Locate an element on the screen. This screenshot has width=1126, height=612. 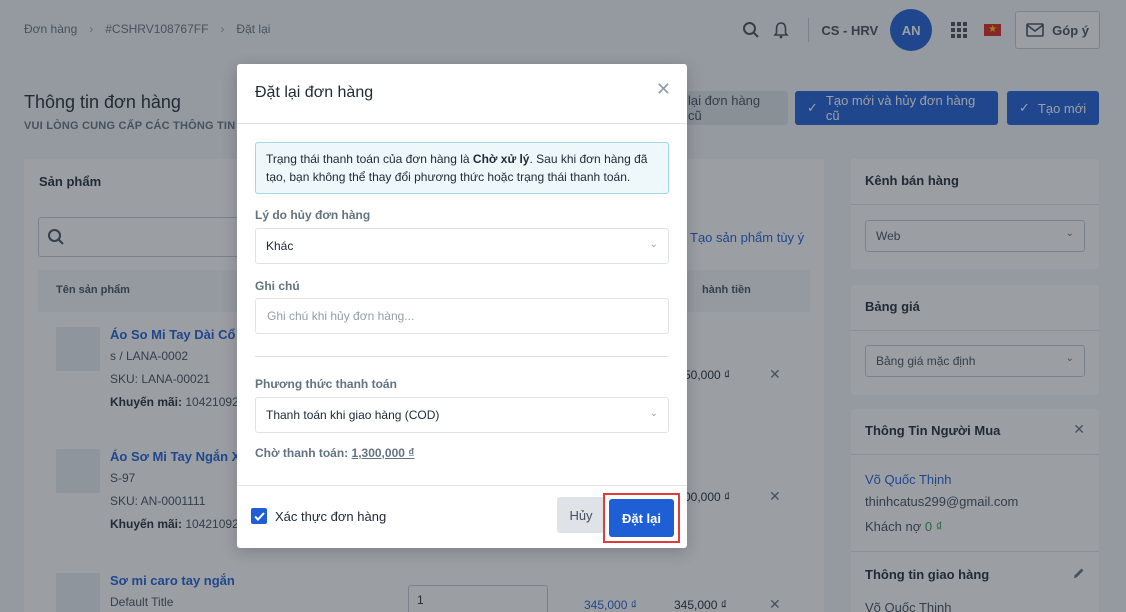
payment-method-select: Thanh toán khi giao hàng (COD) ⌄ is located at coordinates (462, 415).